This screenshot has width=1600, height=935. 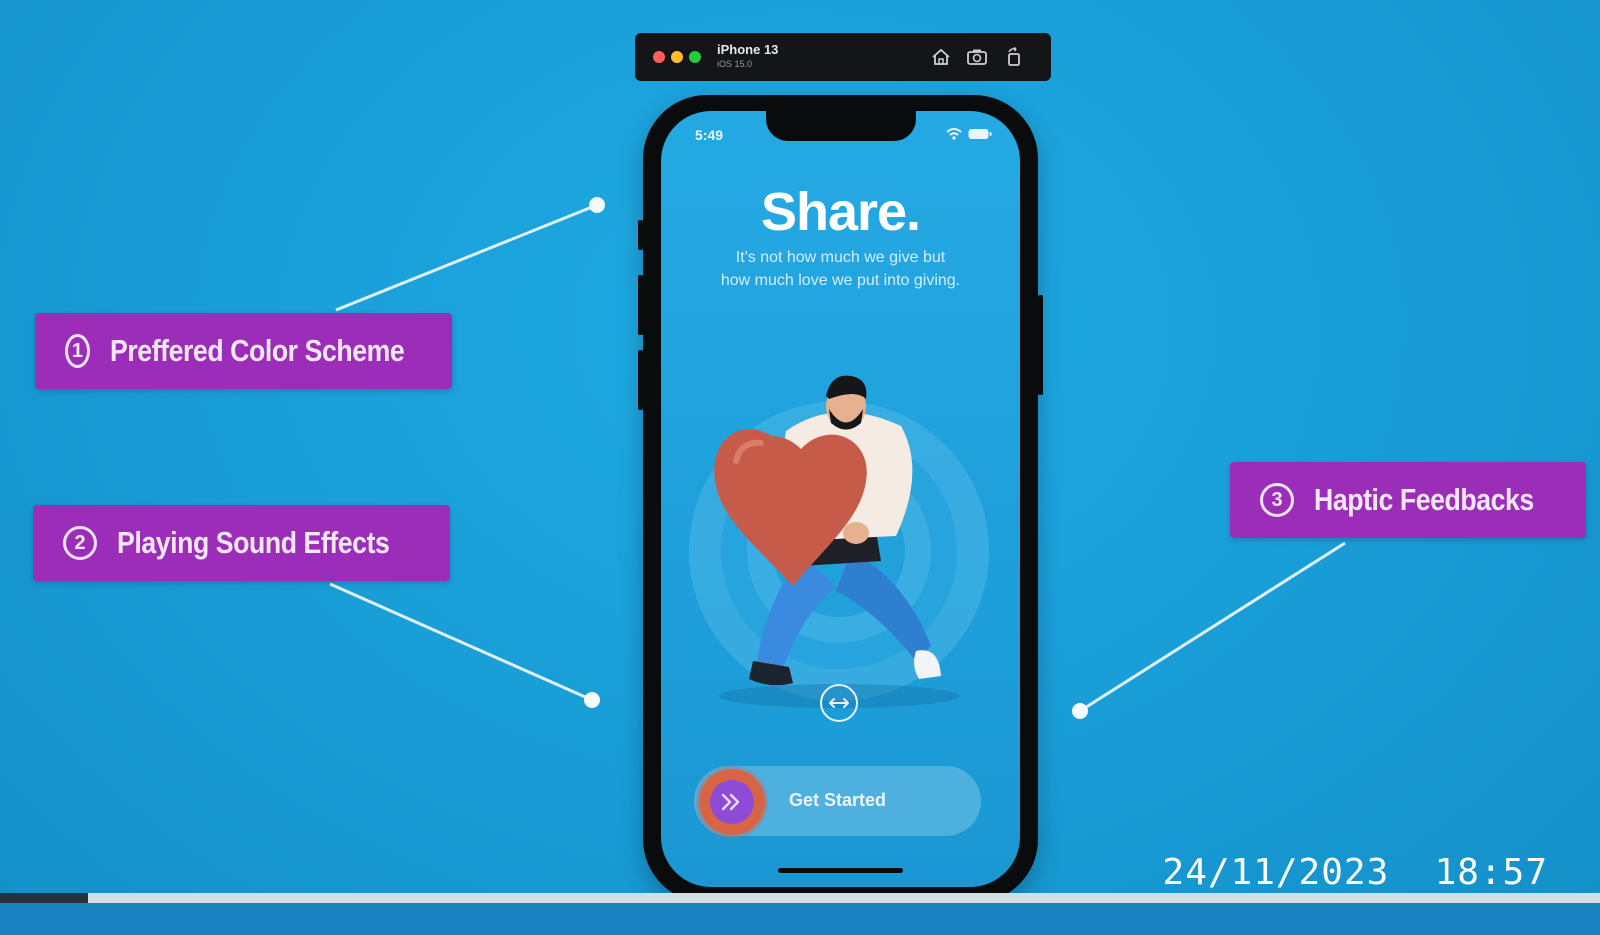 I want to click on video-progress-bar, so click(x=800, y=898).